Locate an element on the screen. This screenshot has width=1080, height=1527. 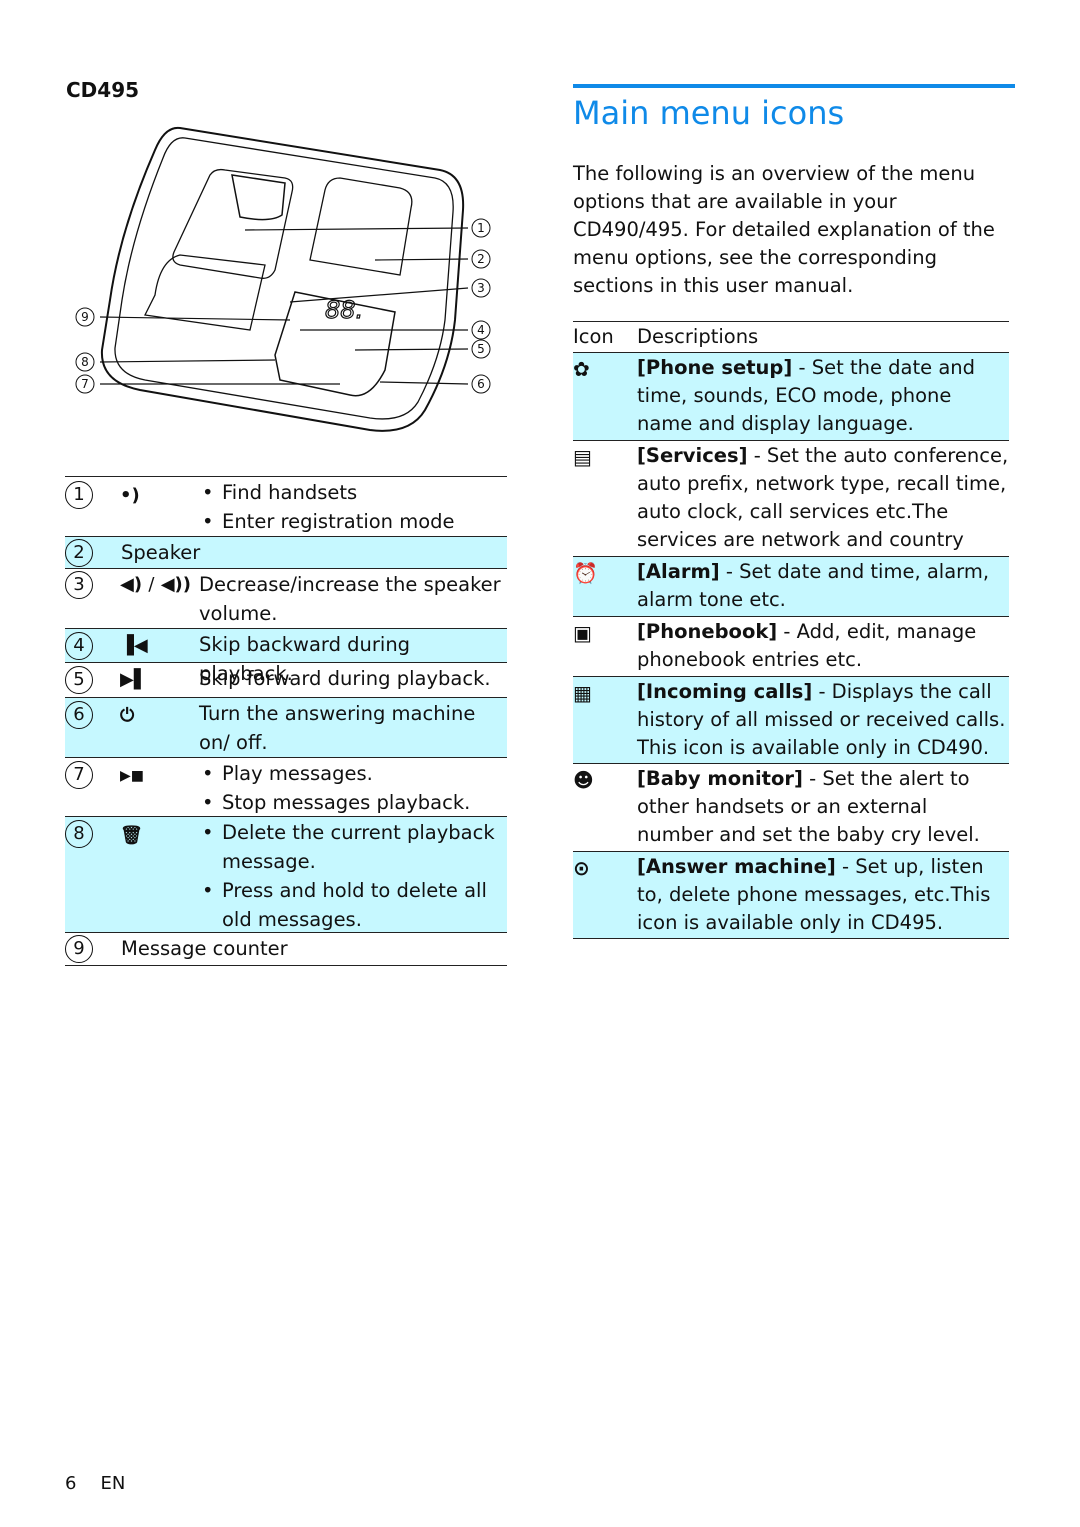
page-footer: 6 EN is located at coordinates (107, 1483).